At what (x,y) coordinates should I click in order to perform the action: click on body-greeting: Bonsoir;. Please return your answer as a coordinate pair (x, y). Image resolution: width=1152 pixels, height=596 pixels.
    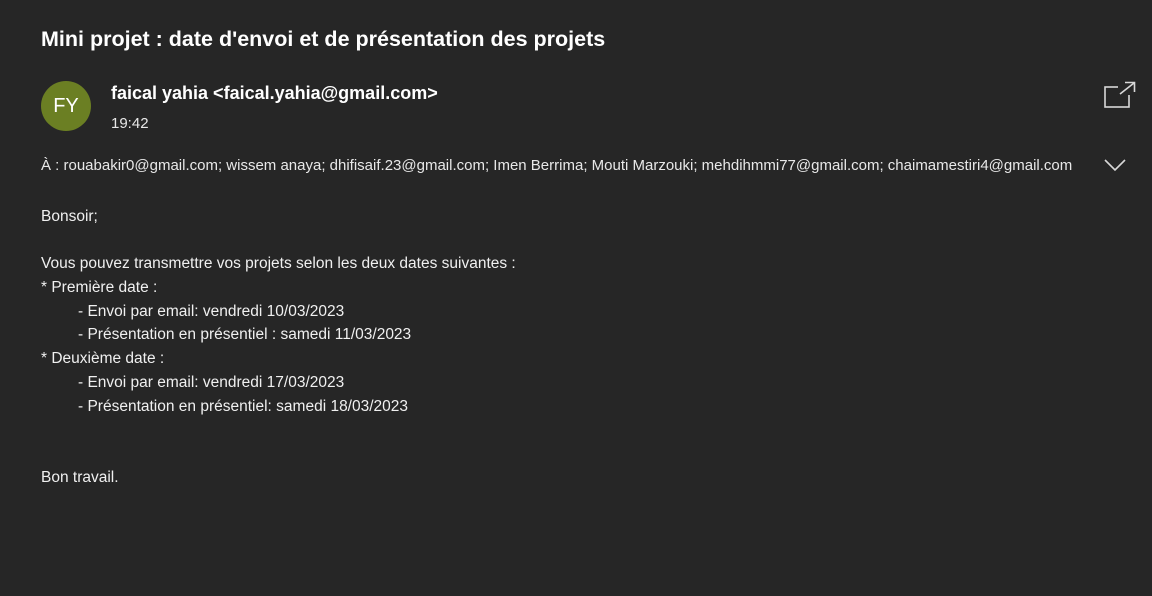
    Looking at the image, I should click on (69, 216).